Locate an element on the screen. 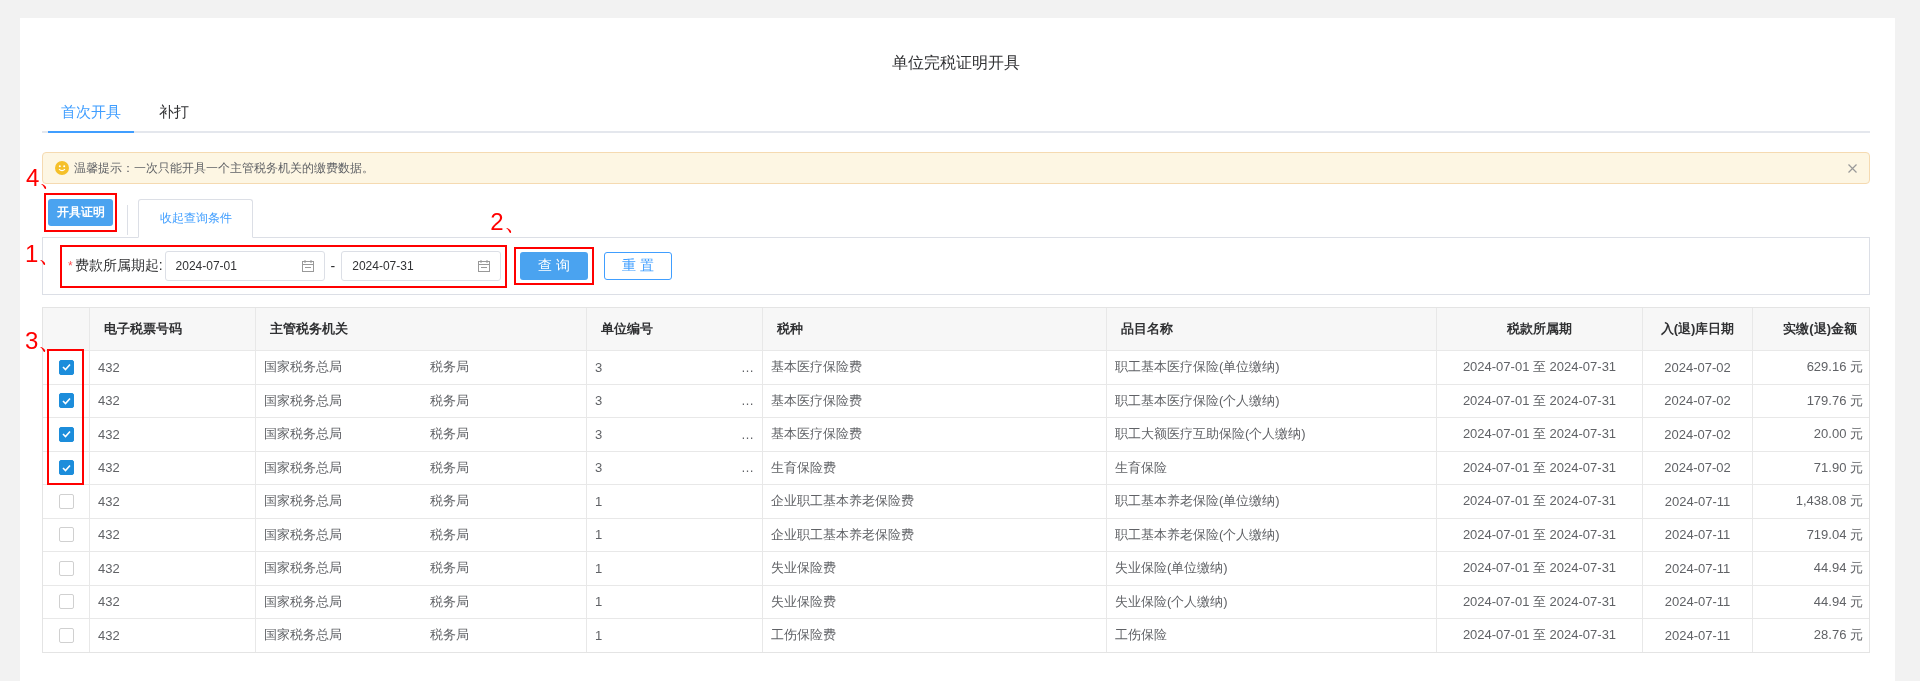 Image resolution: width=1920 pixels, height=681 pixels. issue-certificate-button: 开具证明 is located at coordinates (80, 212).